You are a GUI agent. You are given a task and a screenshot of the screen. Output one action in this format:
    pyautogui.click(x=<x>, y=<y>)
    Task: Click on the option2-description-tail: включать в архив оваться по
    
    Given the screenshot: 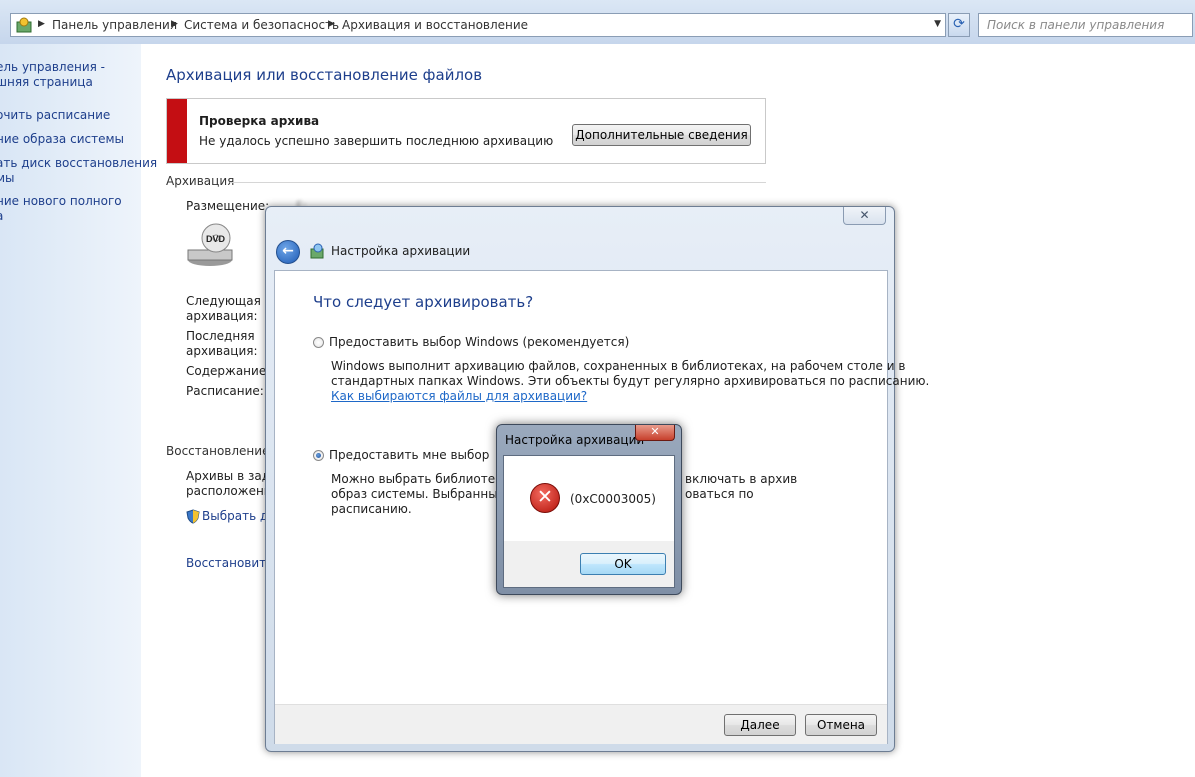 What is the action you would take?
    pyautogui.click(x=741, y=486)
    